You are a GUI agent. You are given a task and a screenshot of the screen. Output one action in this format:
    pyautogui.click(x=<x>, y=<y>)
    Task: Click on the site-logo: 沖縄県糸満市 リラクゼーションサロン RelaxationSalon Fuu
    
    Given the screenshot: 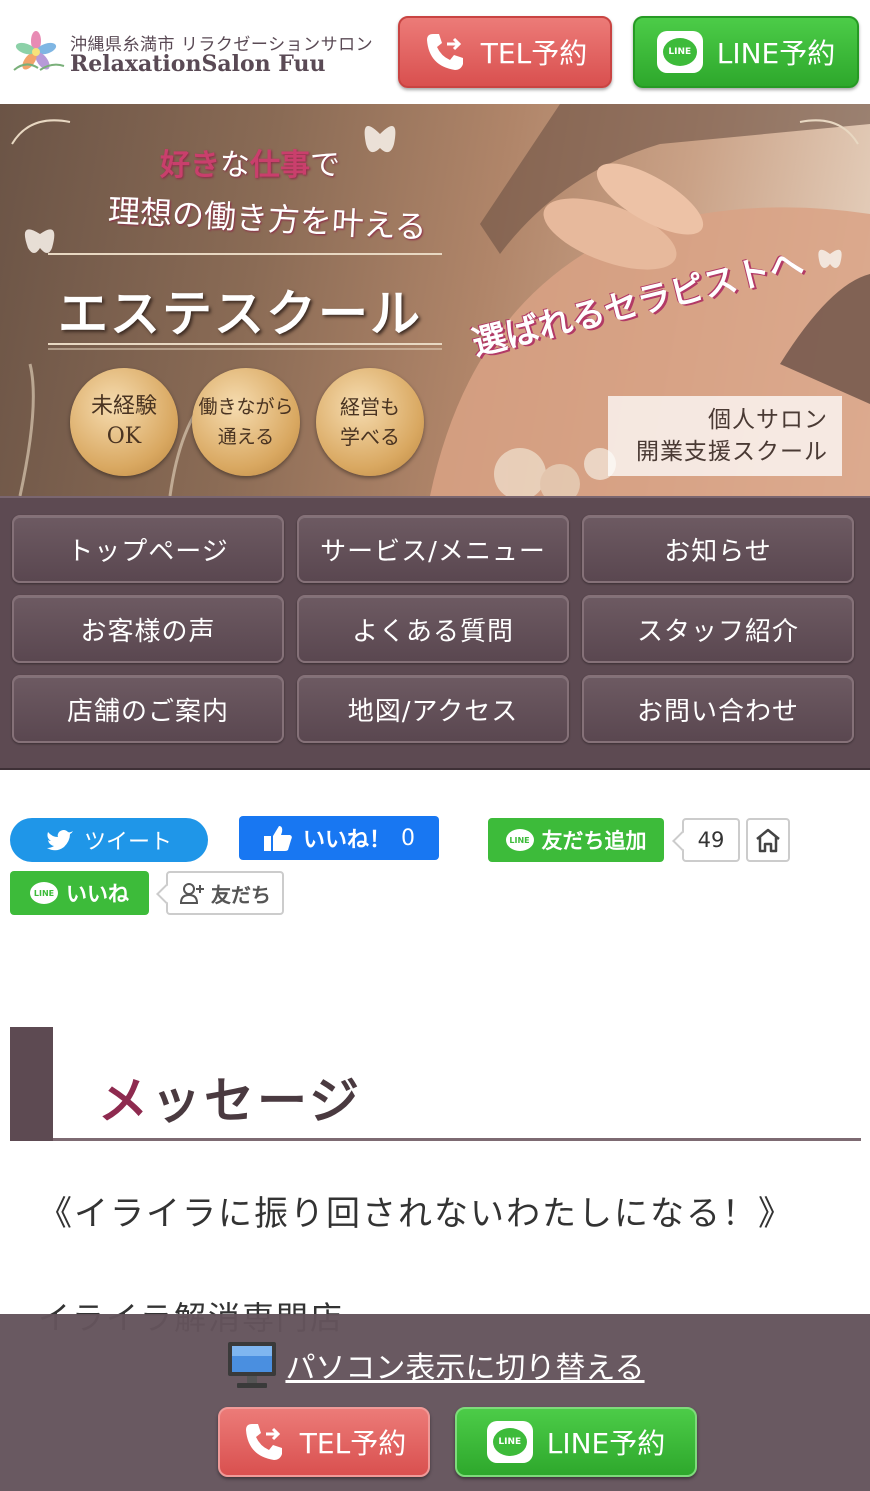 What is the action you would take?
    pyautogui.click(x=197, y=53)
    